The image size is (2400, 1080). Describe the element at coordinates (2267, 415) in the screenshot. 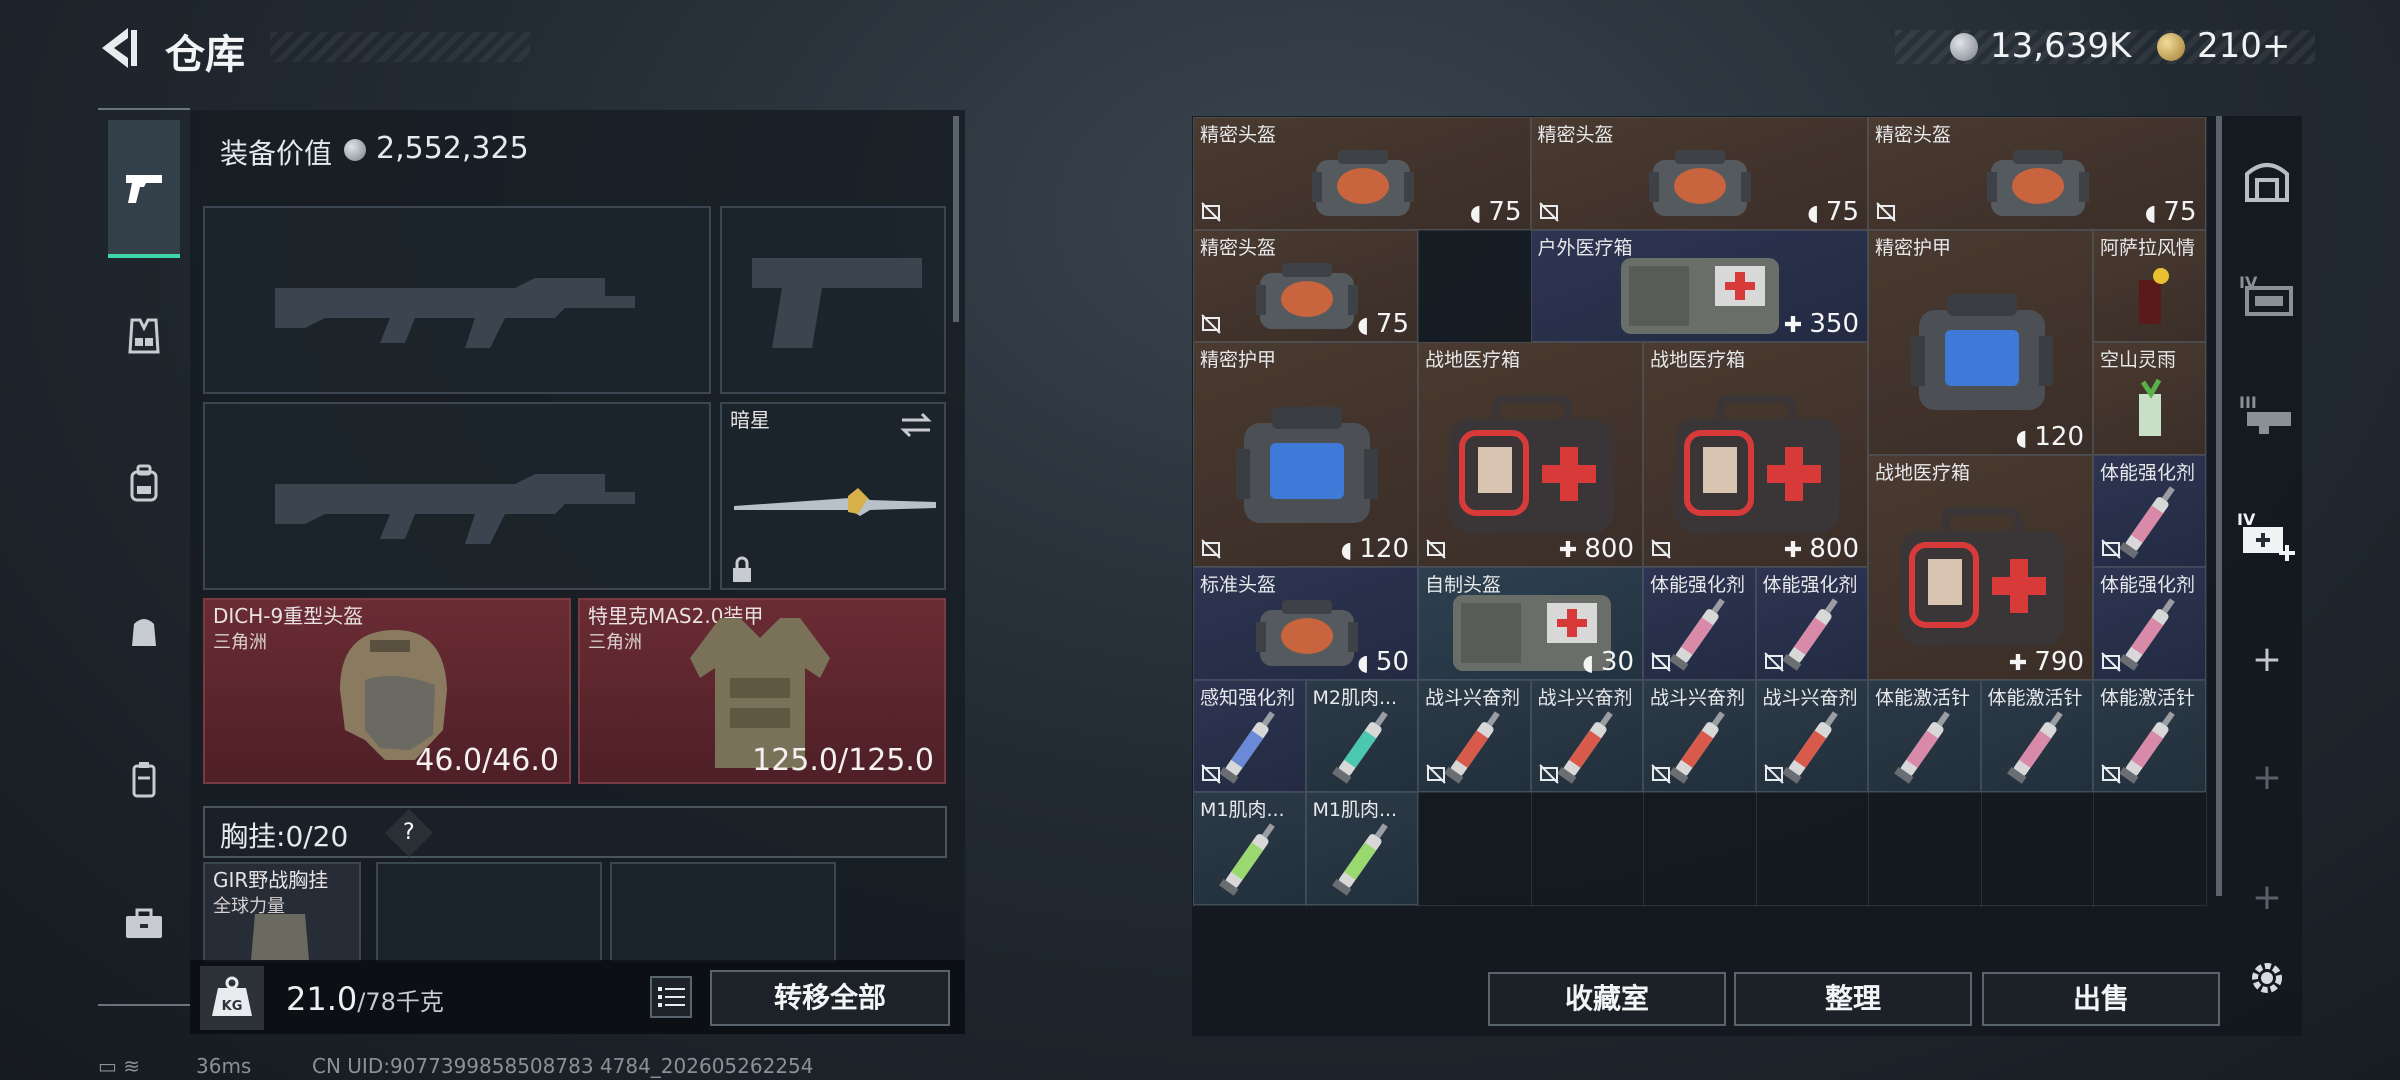

I see `storage-tab-iii: III` at that location.